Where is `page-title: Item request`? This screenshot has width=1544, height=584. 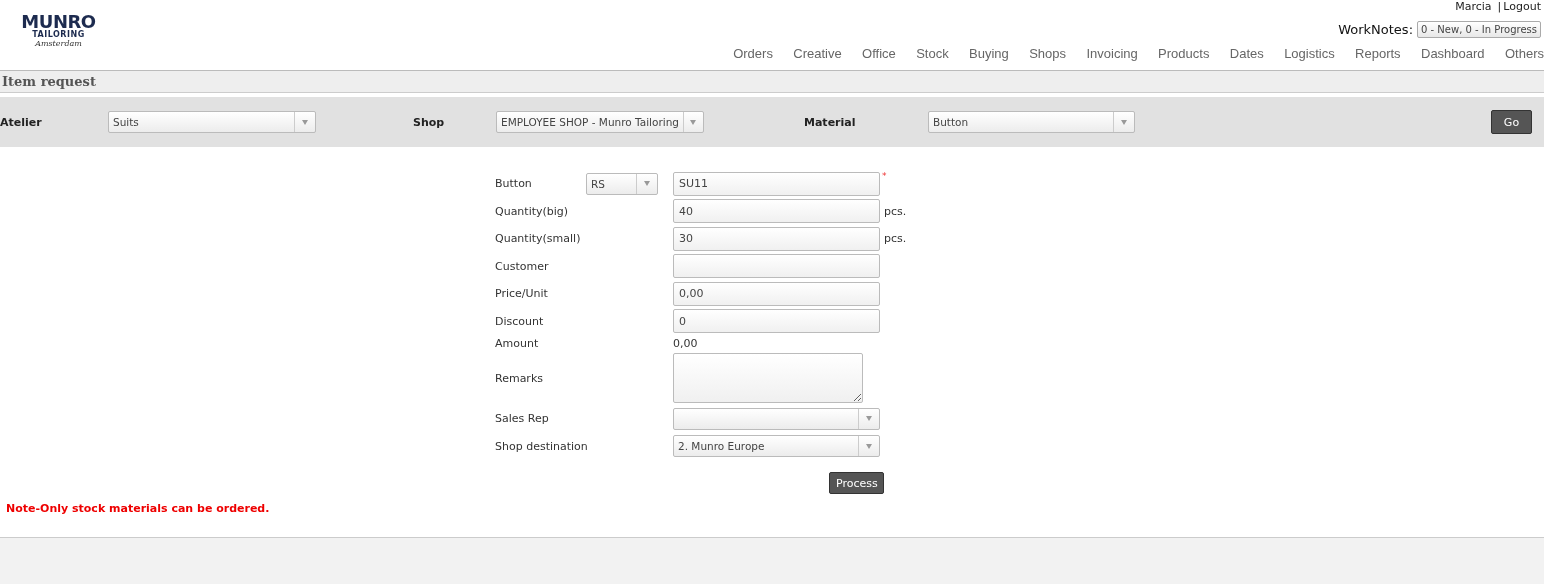
page-title: Item request is located at coordinates (48, 81).